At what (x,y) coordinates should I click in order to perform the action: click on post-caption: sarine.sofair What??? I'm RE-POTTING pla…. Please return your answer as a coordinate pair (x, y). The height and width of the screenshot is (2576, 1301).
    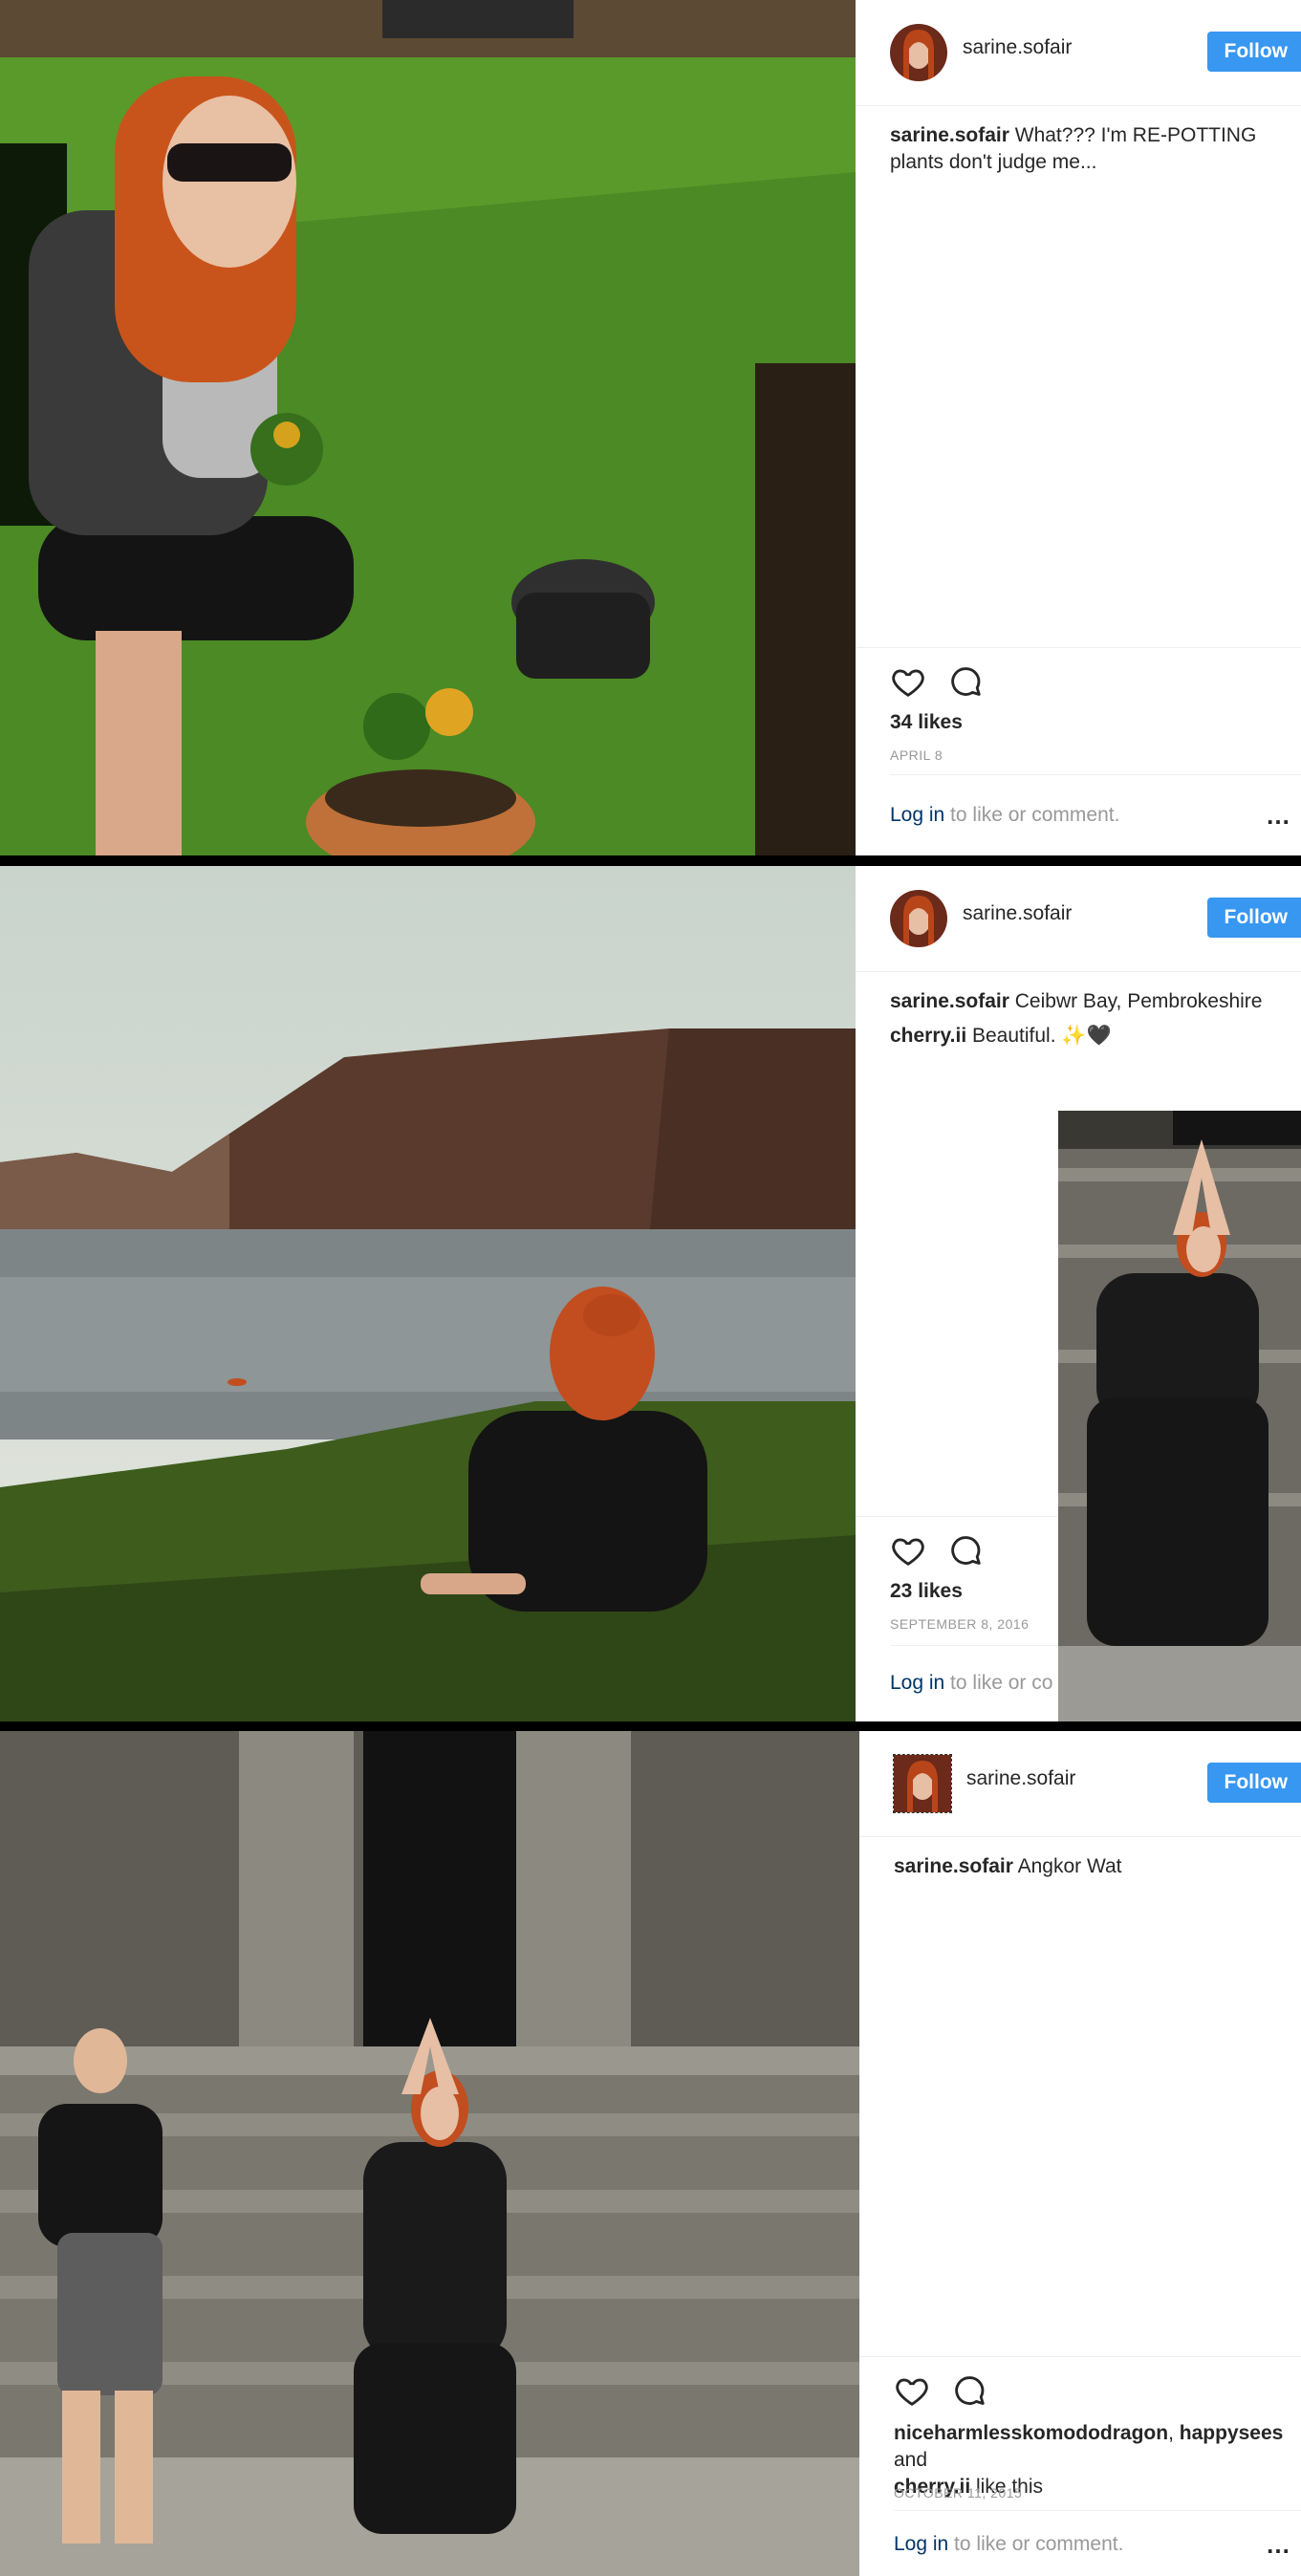
    Looking at the image, I should click on (1090, 149).